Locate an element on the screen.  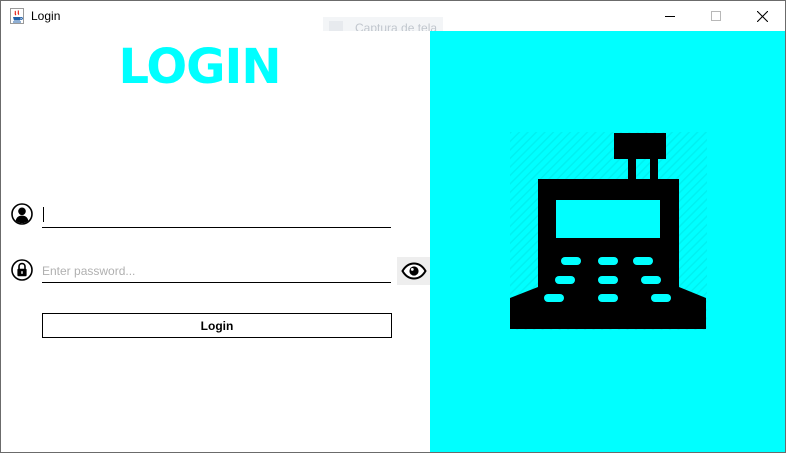
close-icon is located at coordinates (762, 16).